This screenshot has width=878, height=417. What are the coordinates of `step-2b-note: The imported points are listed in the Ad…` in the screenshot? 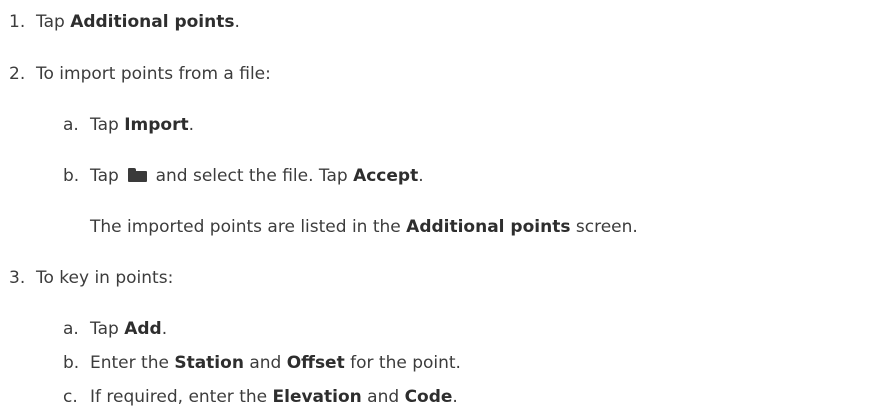 It's located at (364, 227).